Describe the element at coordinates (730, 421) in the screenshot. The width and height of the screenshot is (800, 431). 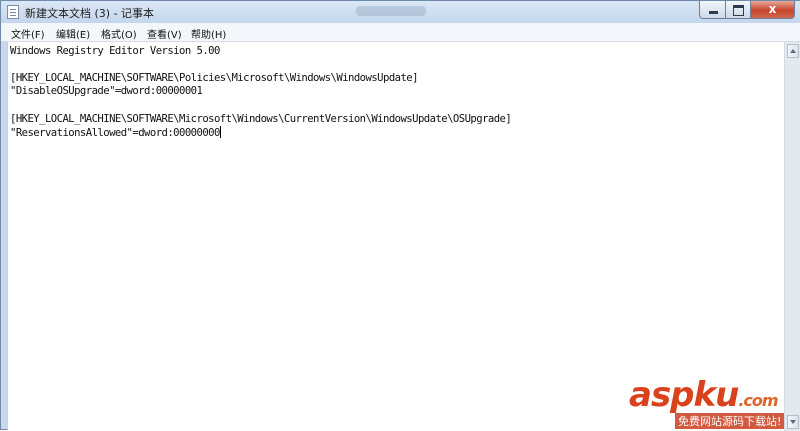
I see `watermark-tagline: 免费网站源码下载站!` at that location.